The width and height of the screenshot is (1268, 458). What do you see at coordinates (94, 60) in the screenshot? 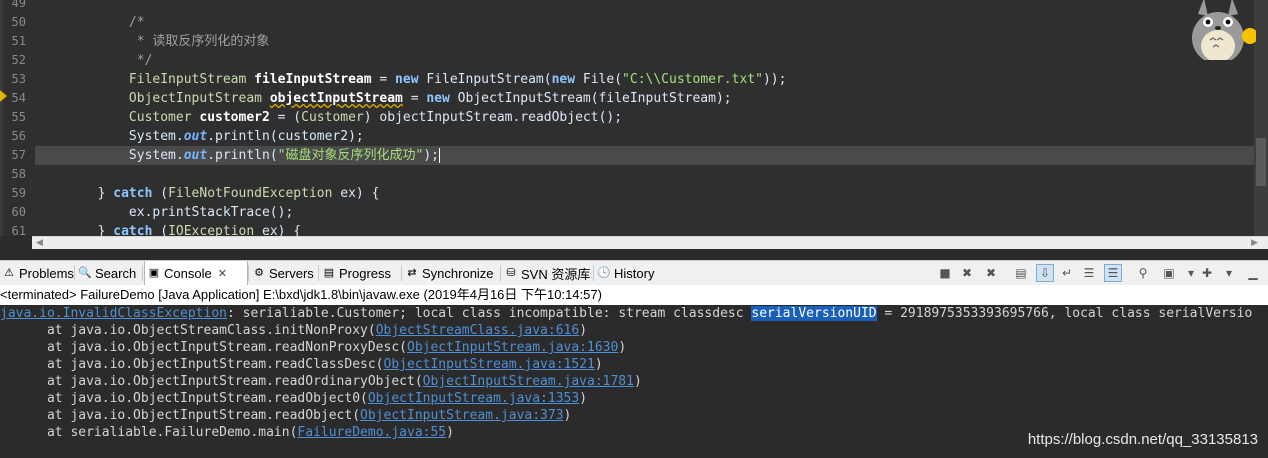
I see `code-token: */` at bounding box center [94, 60].